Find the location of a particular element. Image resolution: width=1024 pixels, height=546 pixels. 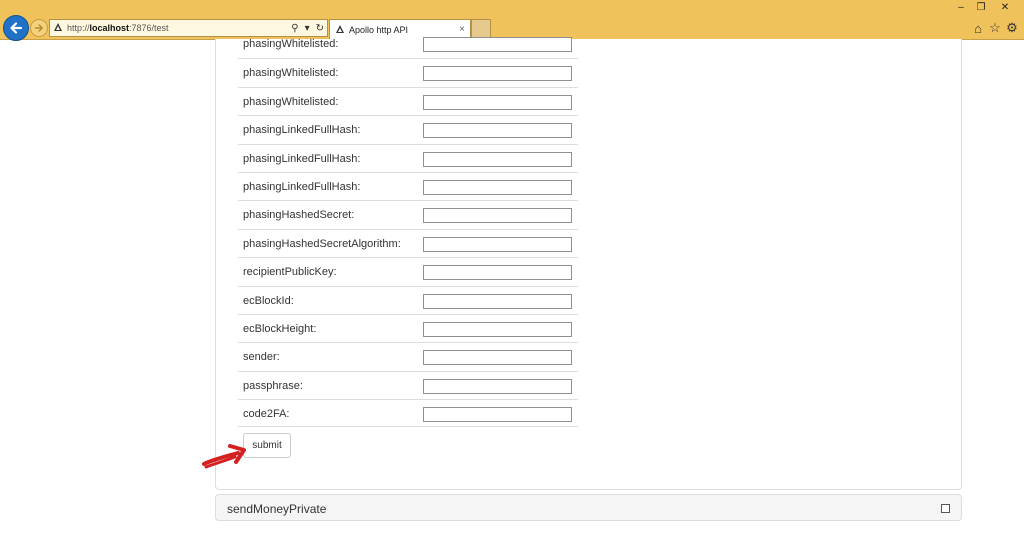

table-row: code2FA: is located at coordinates (408, 413).